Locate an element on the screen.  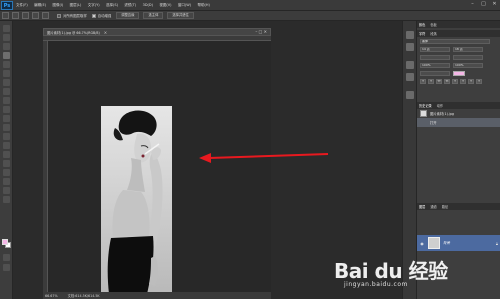
kerning-select is located at coordinates (435, 57).